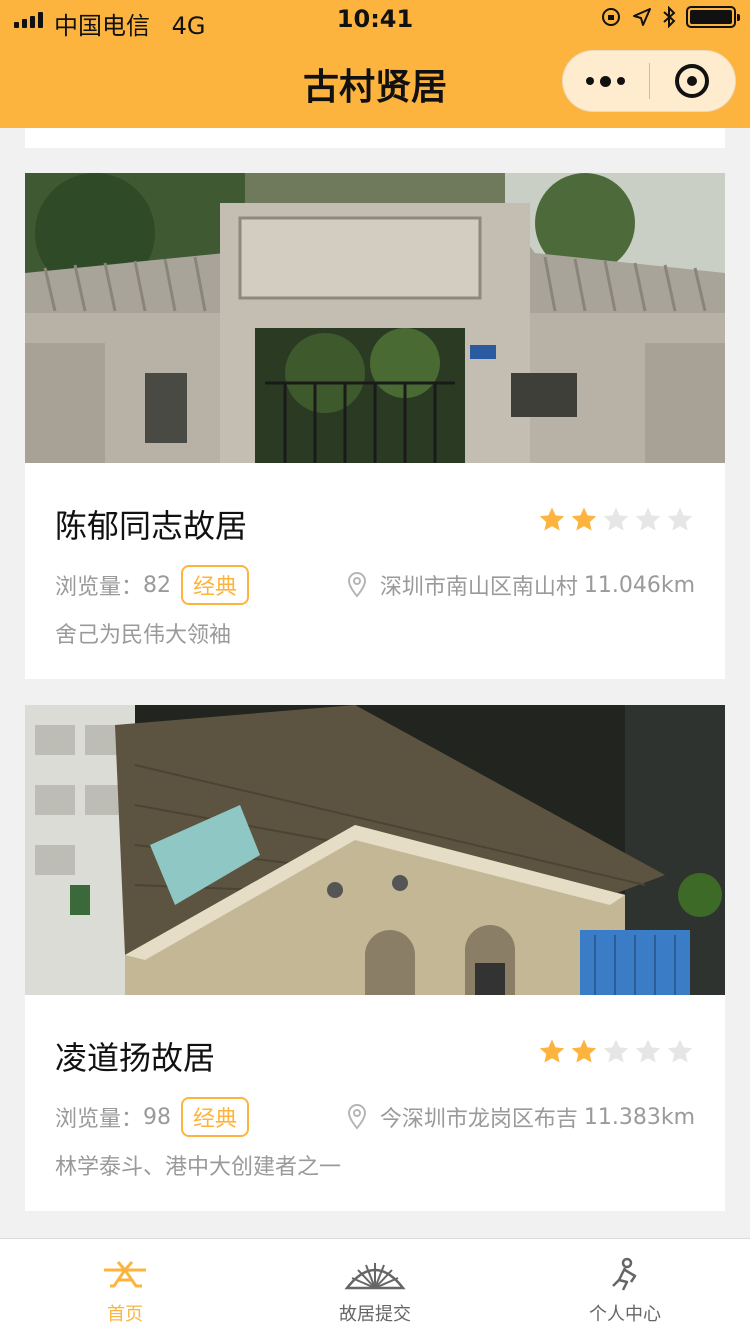 The width and height of the screenshot is (750, 1334). Describe the element at coordinates (375, 138) in the screenshot. I see `previous-card-edge` at that location.